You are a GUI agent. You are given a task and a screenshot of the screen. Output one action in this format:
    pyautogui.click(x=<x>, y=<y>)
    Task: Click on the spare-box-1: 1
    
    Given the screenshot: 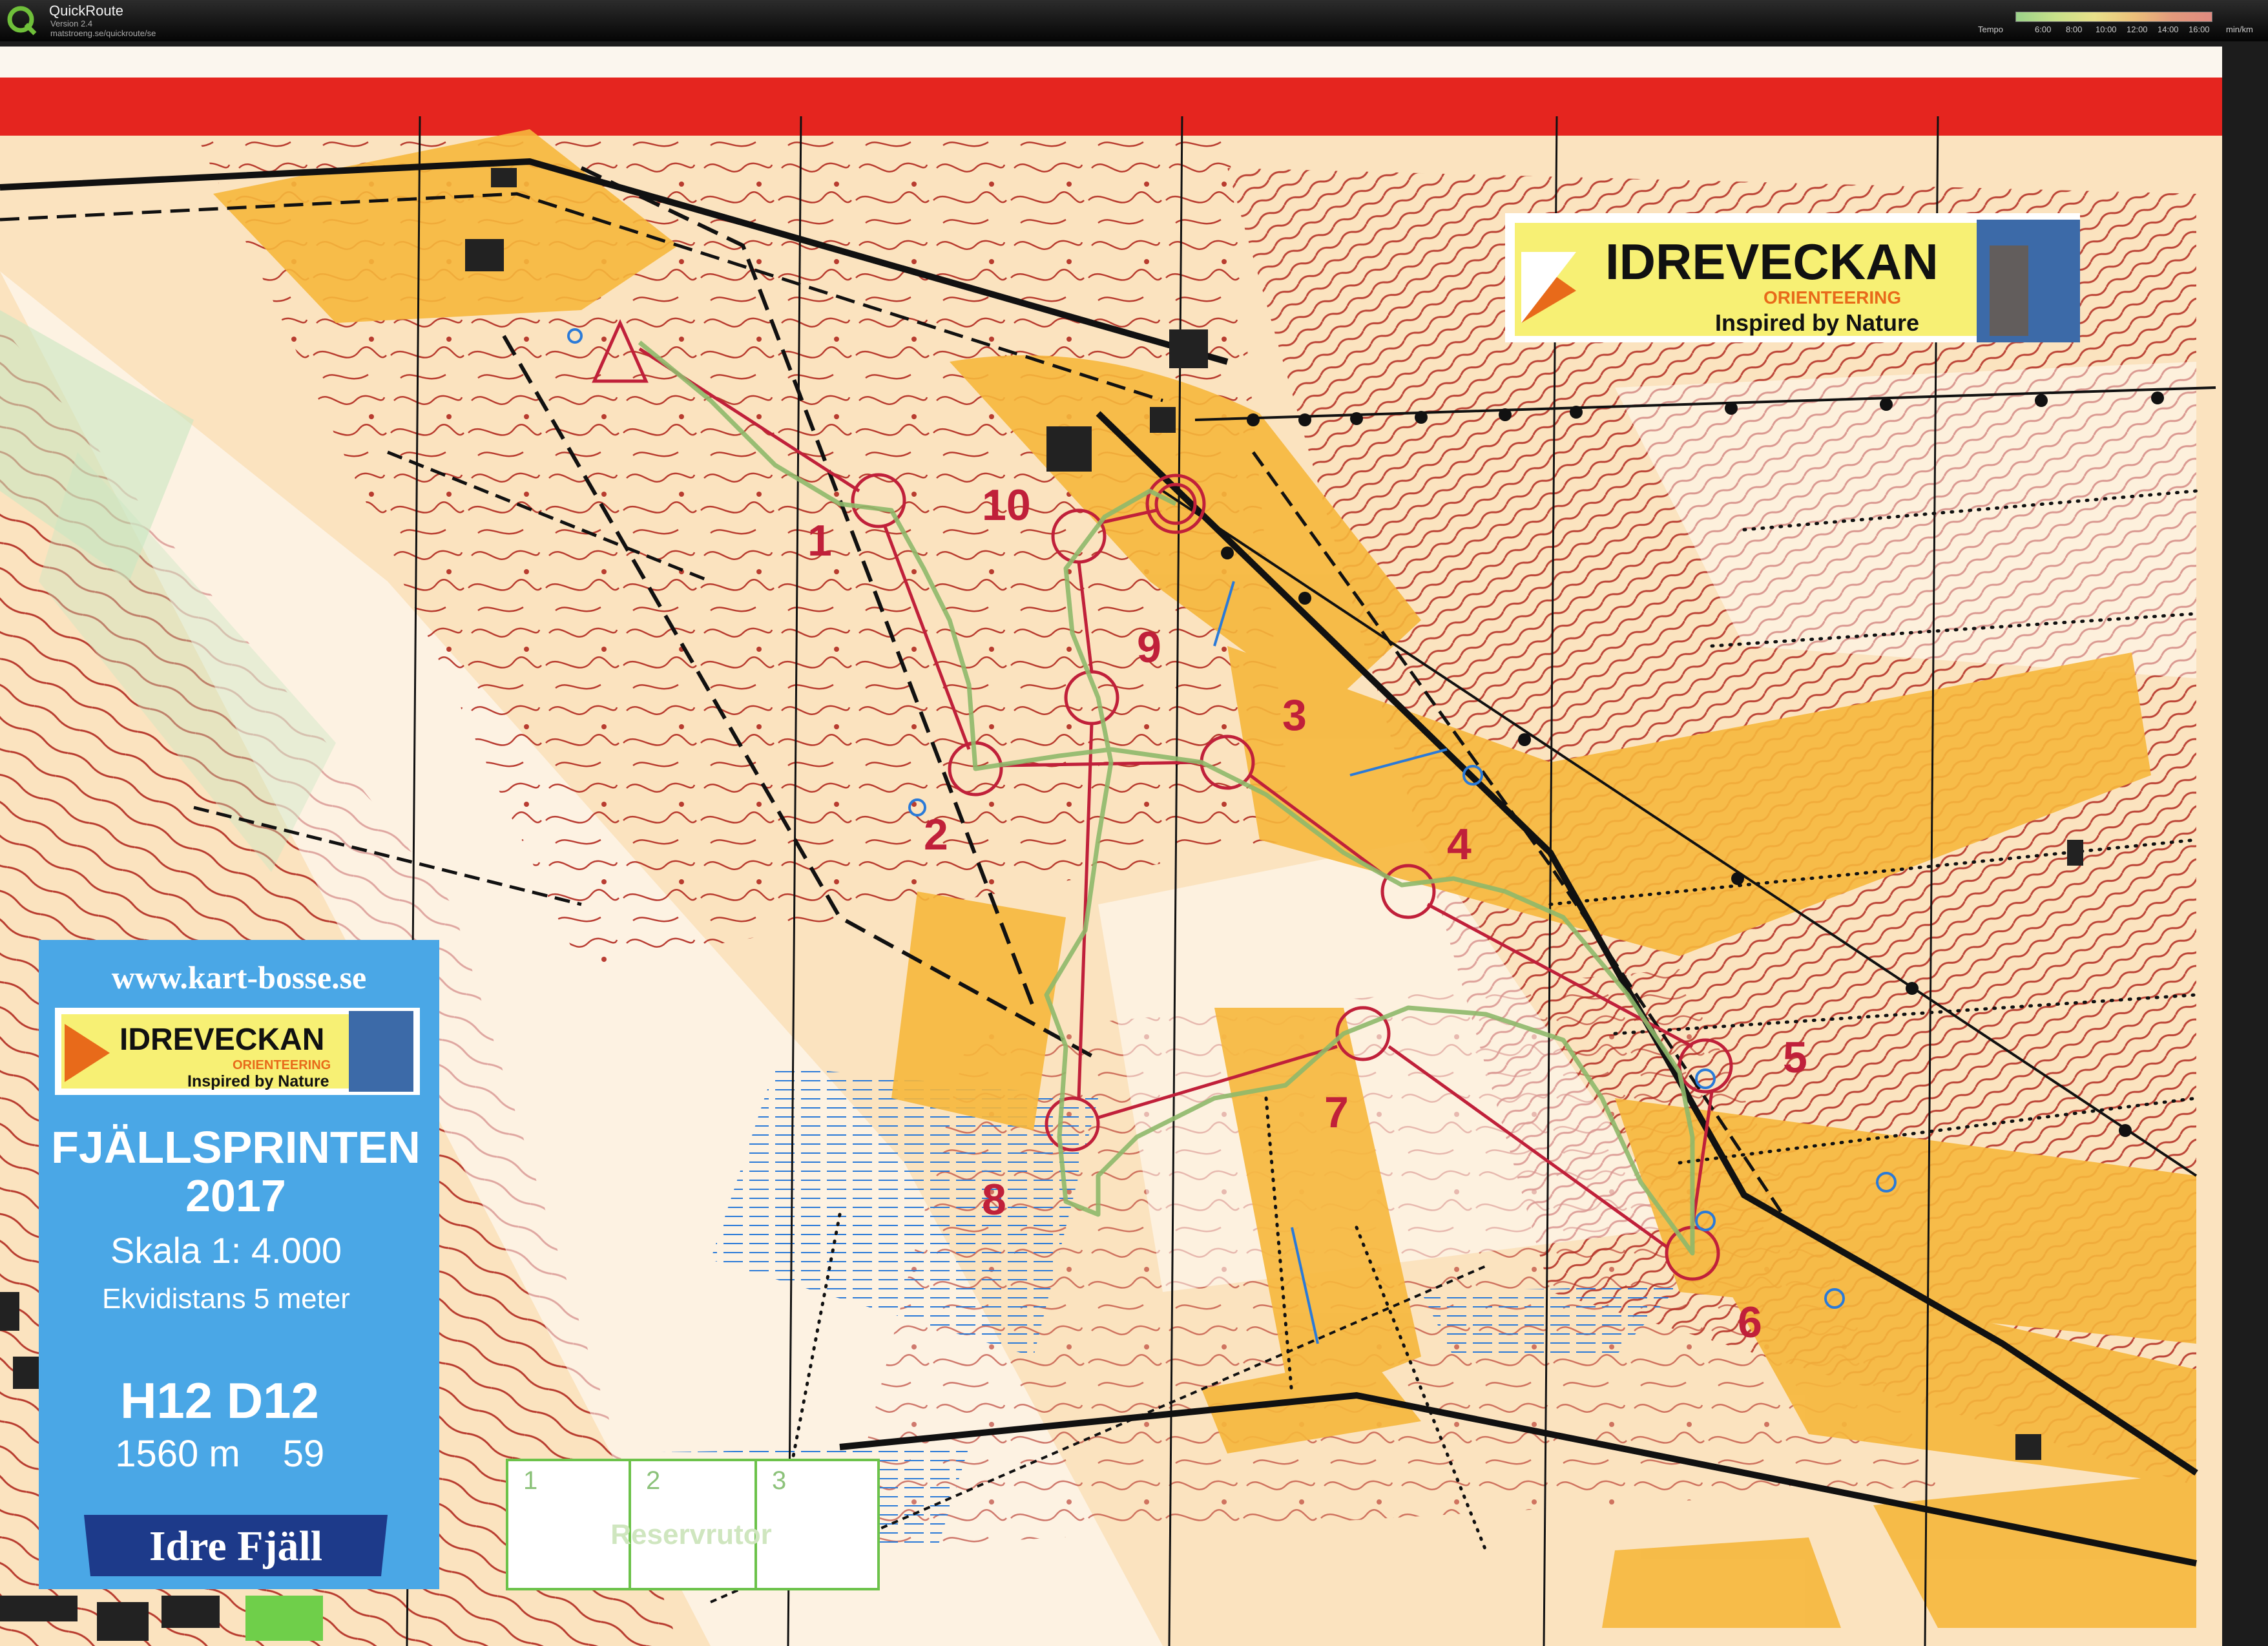 What is the action you would take?
    pyautogui.click(x=530, y=1480)
    